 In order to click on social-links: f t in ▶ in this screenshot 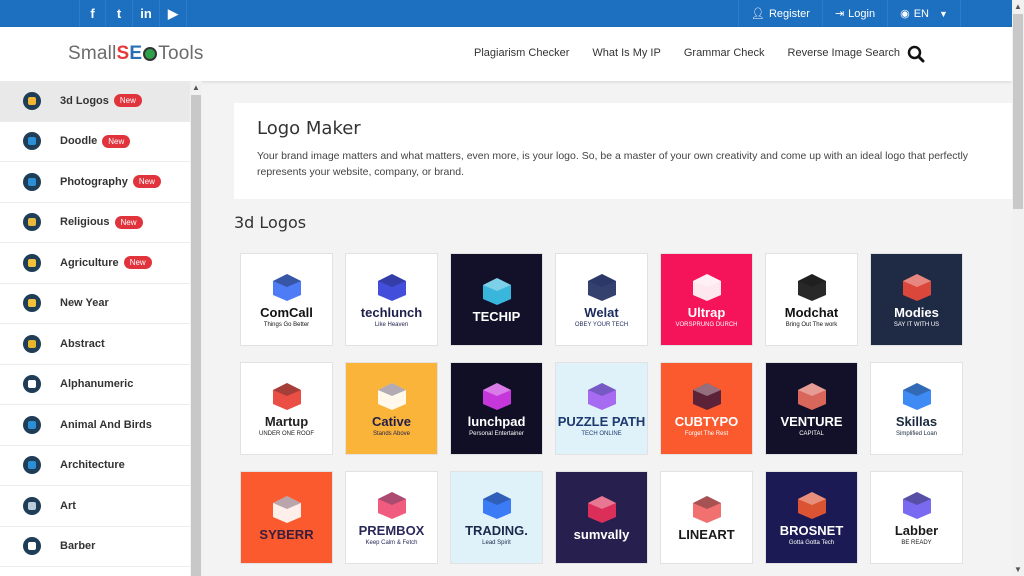, I will do `click(133, 13)`.